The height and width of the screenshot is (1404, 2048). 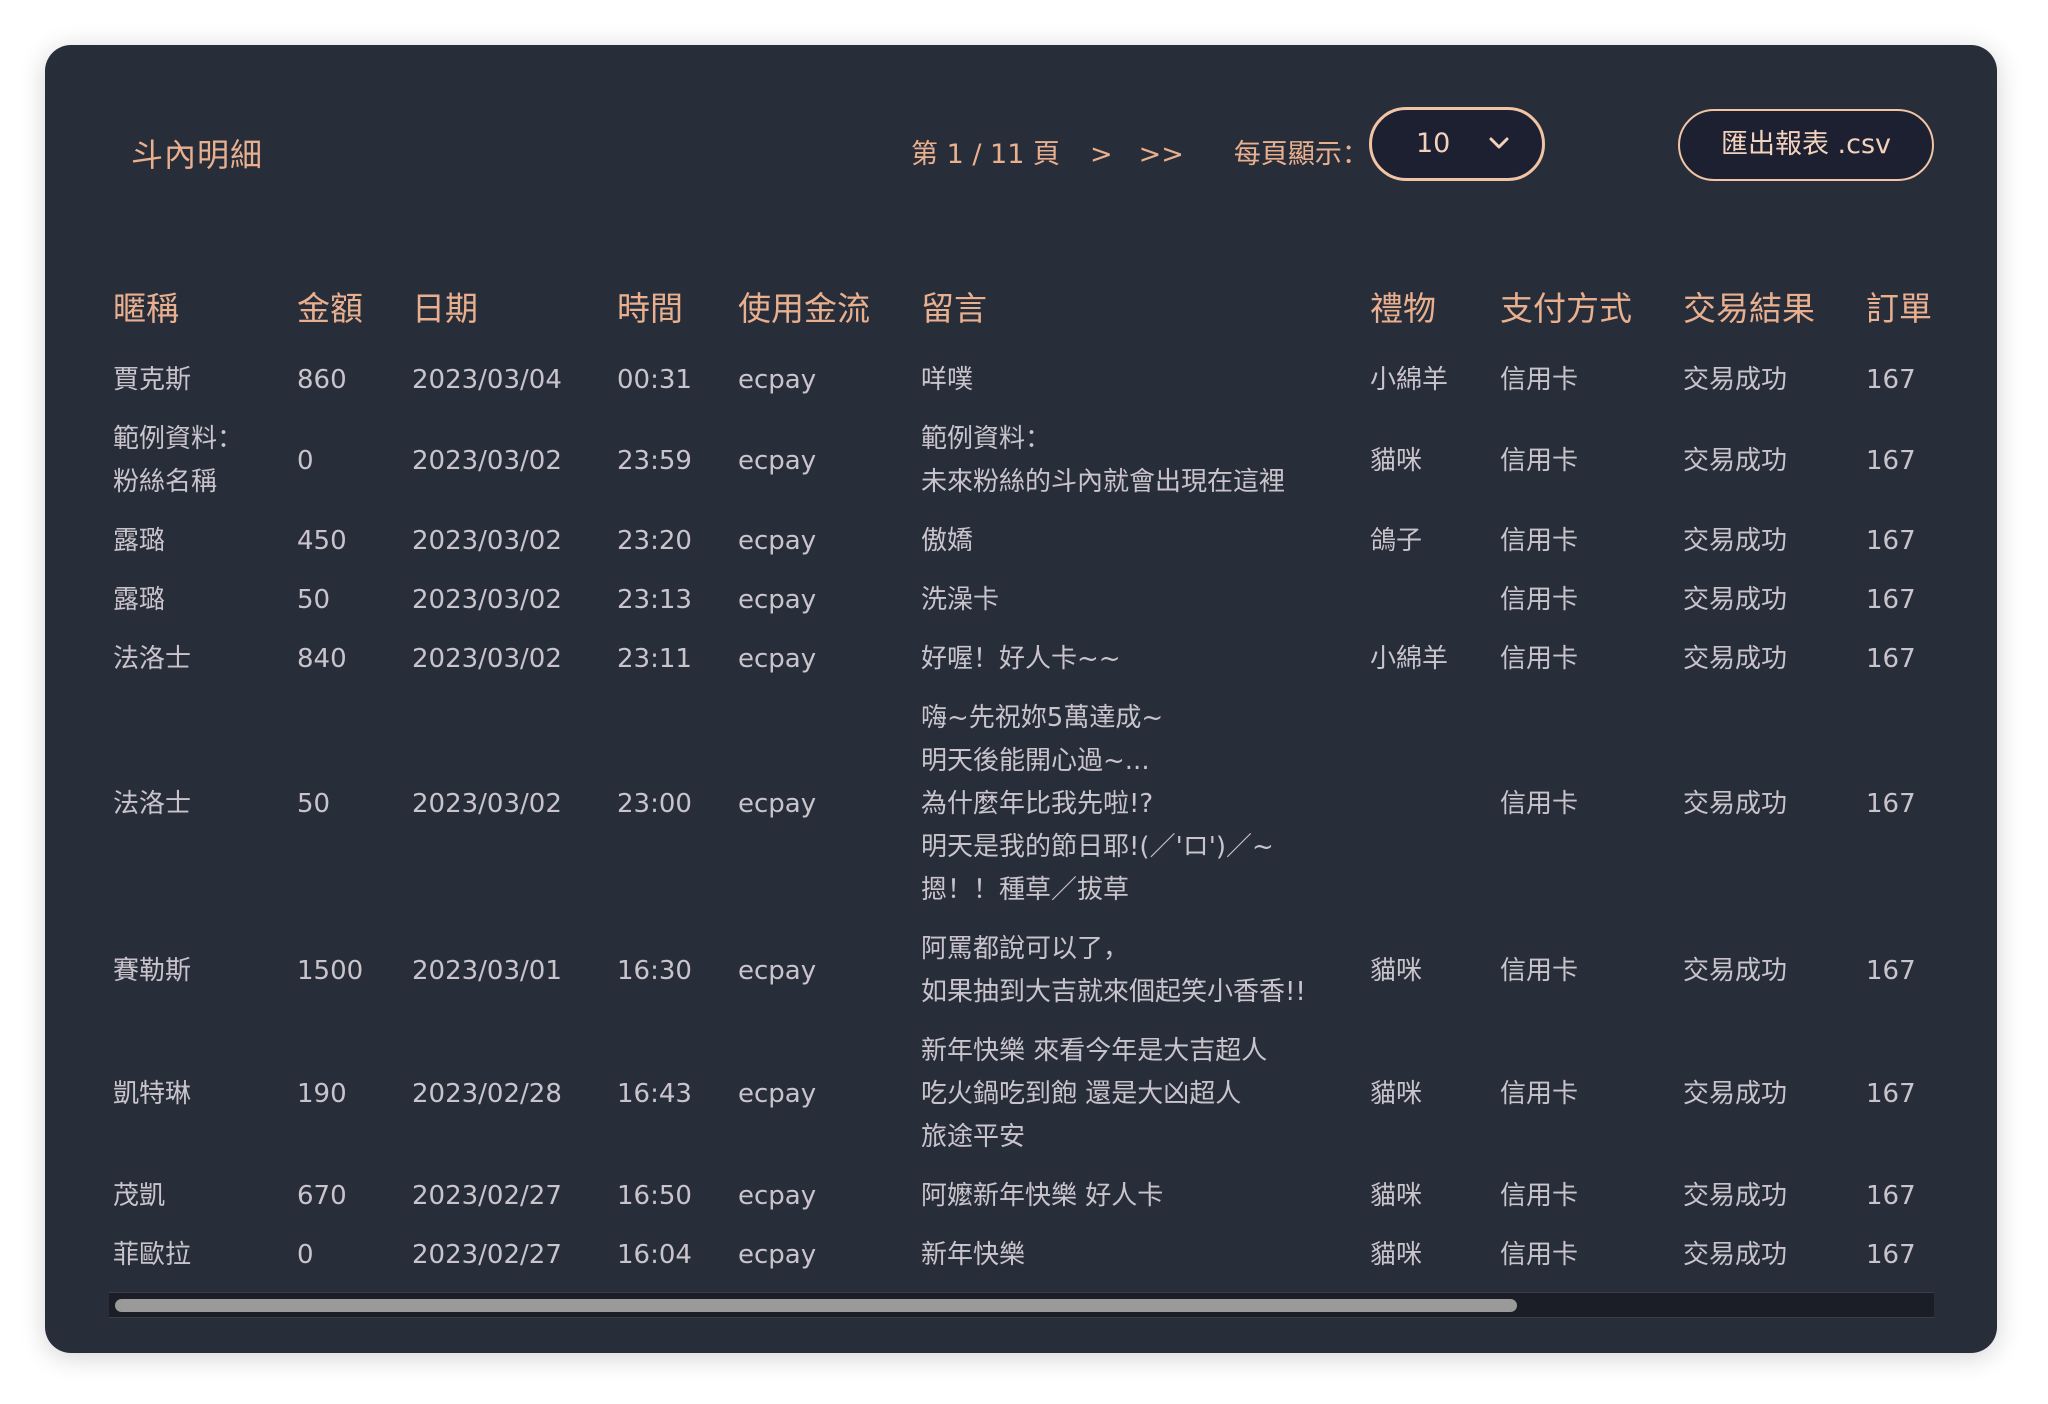 I want to click on cell-time: 16:04, so click(x=654, y=1255).